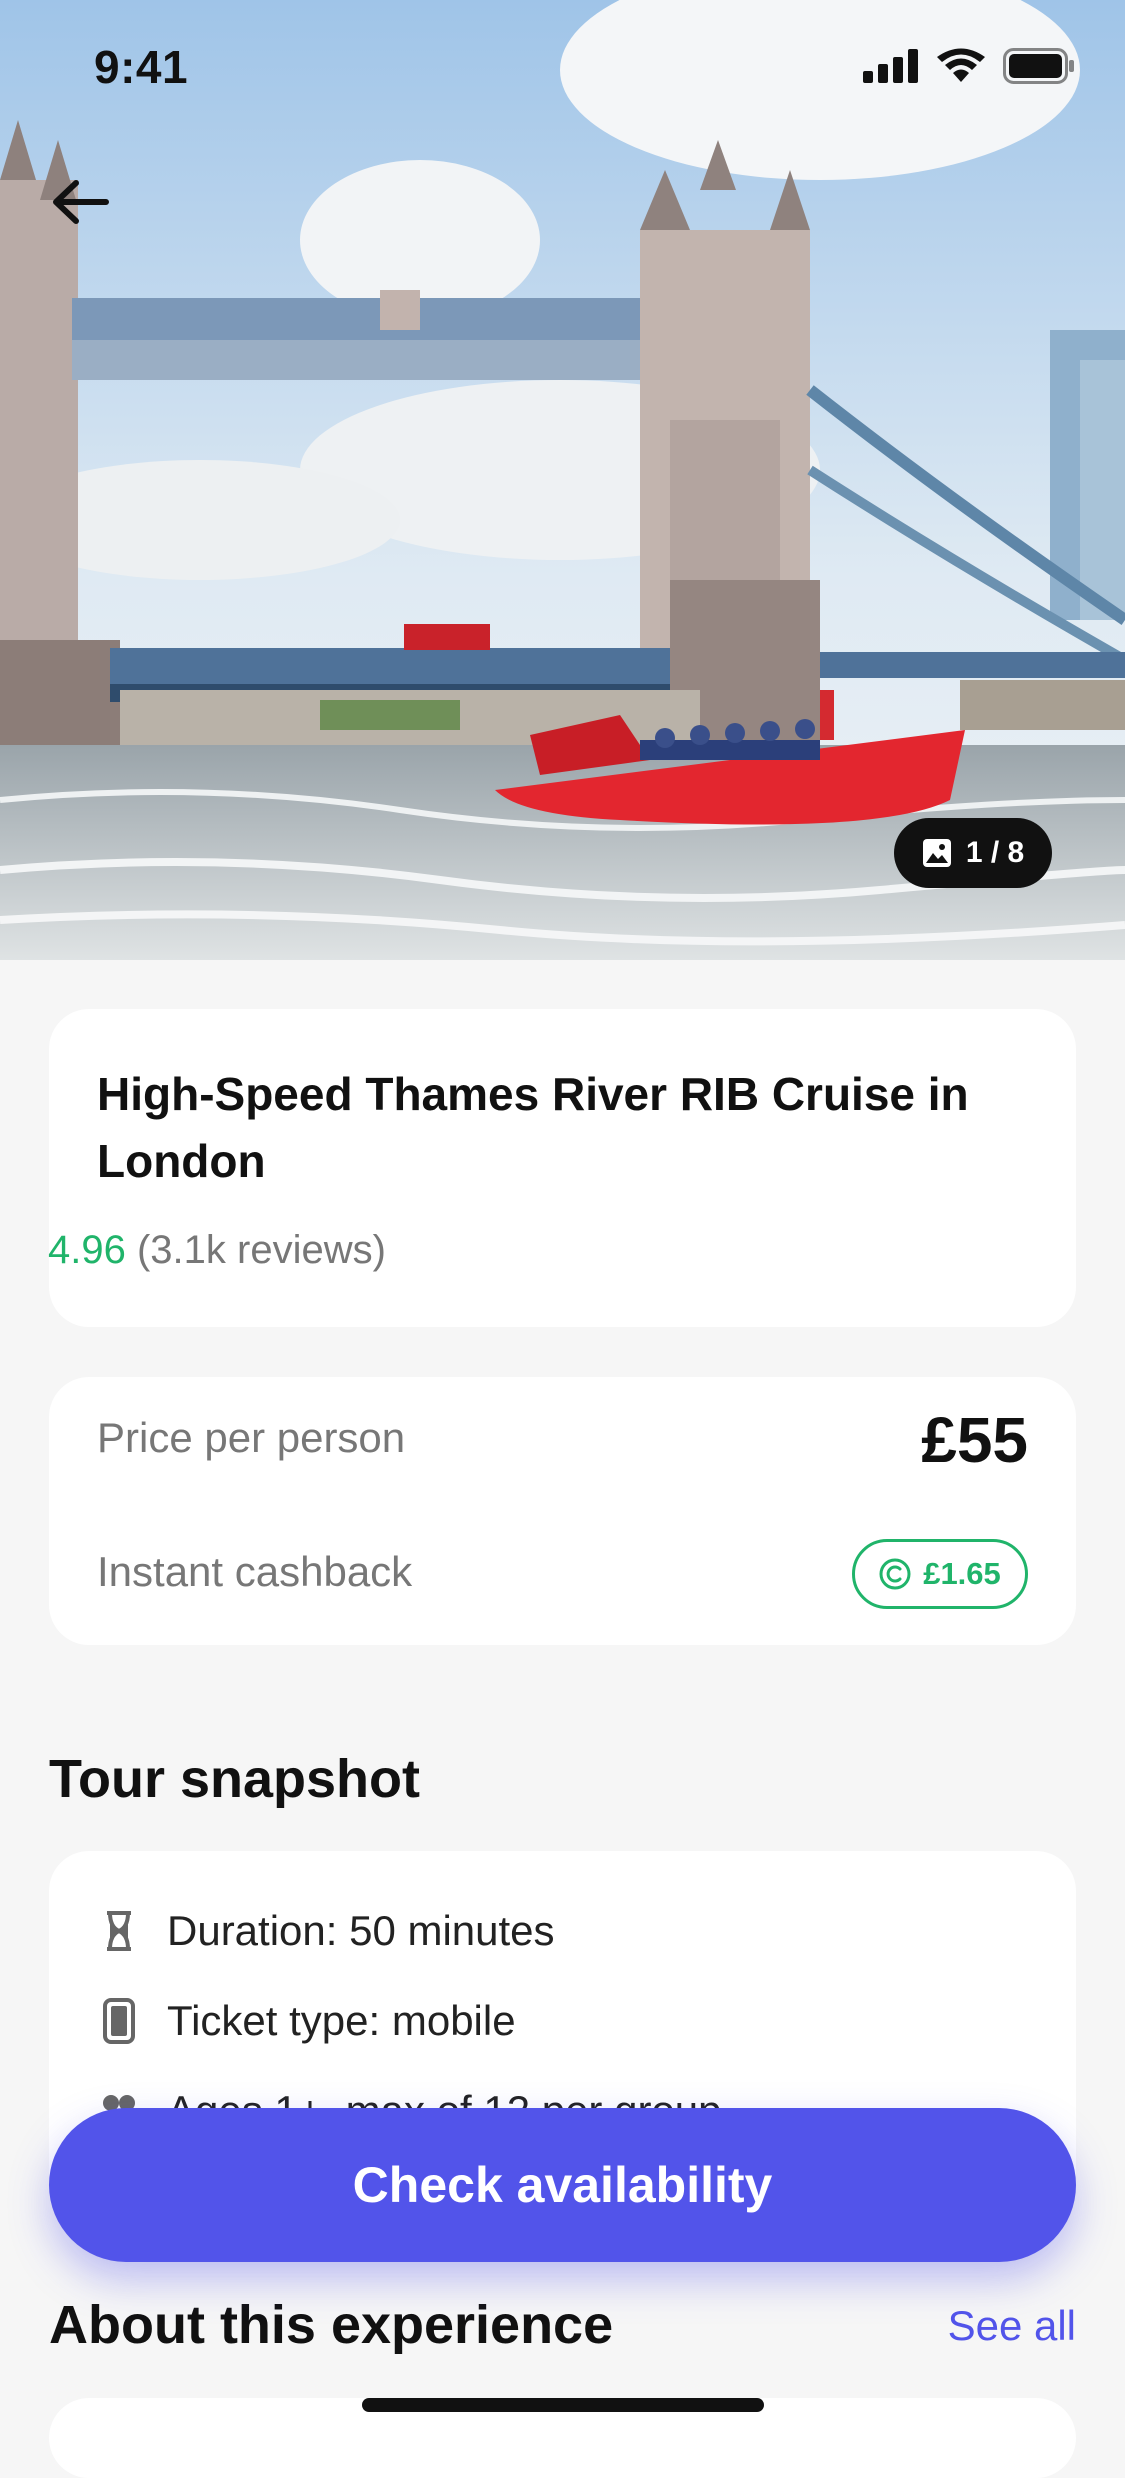 The image size is (1125, 2478). I want to click on rating-summary: 4.96 (3.1k reviews), so click(217, 1250).